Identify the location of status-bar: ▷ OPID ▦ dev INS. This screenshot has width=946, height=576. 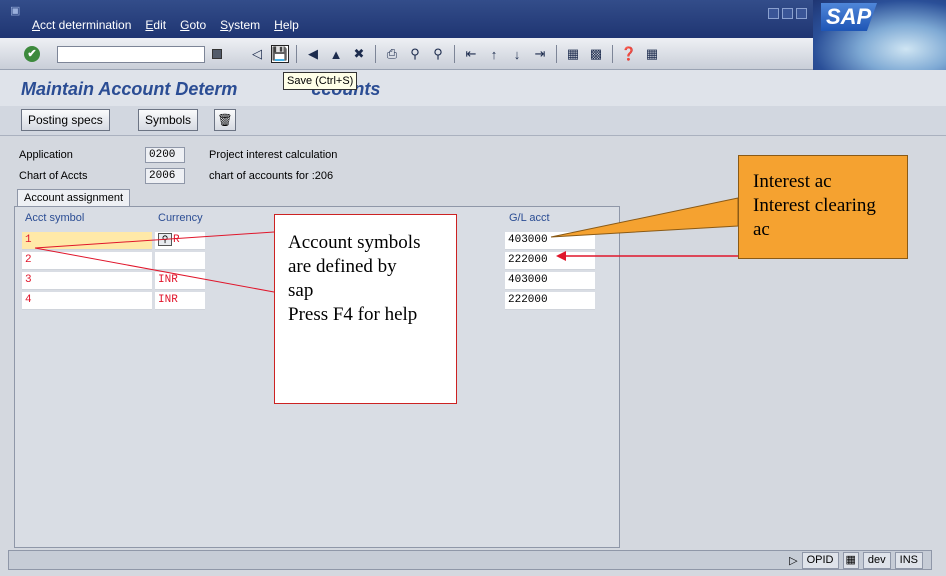
(470, 560).